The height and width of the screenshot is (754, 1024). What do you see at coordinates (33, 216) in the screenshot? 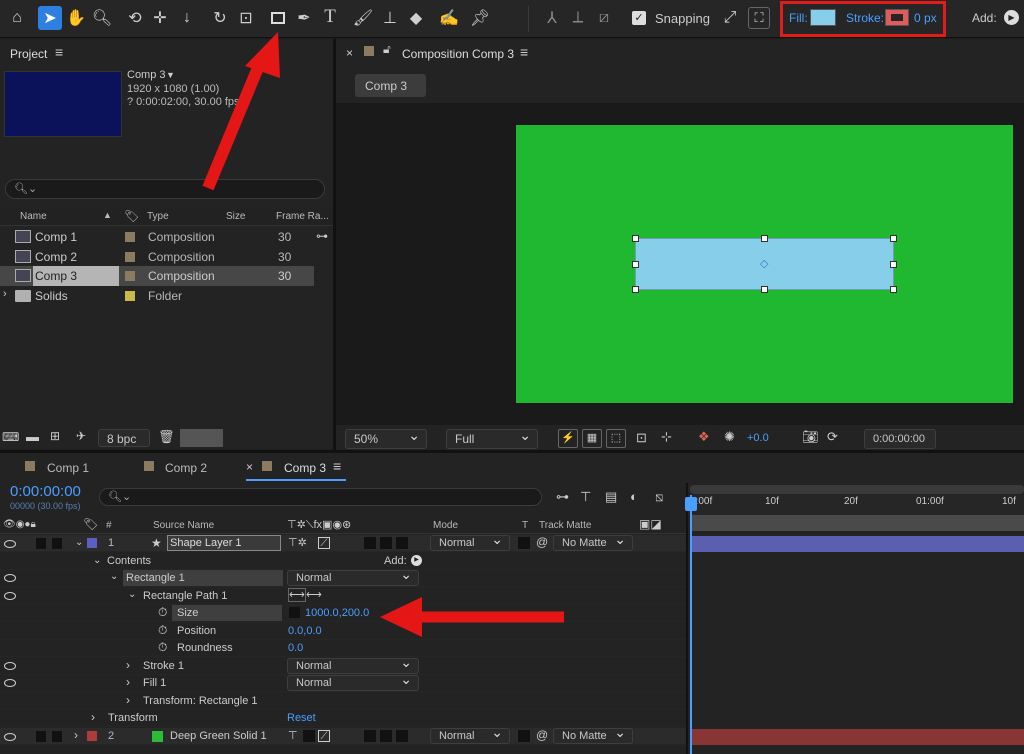
I see `column-name: Name` at bounding box center [33, 216].